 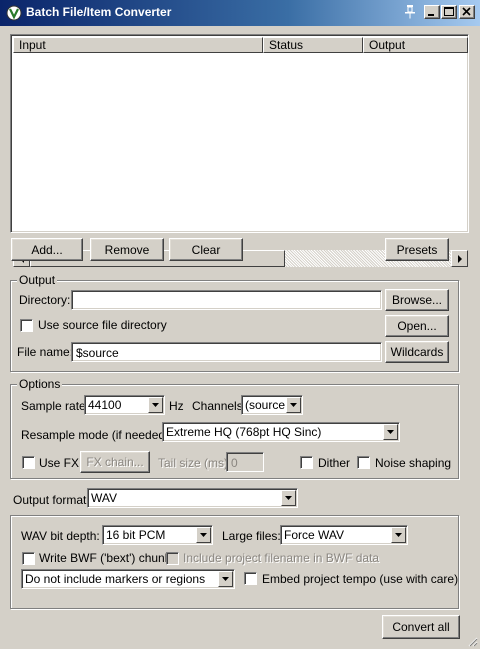 What do you see at coordinates (45, 300) in the screenshot?
I see `directory-label: Directory:` at bounding box center [45, 300].